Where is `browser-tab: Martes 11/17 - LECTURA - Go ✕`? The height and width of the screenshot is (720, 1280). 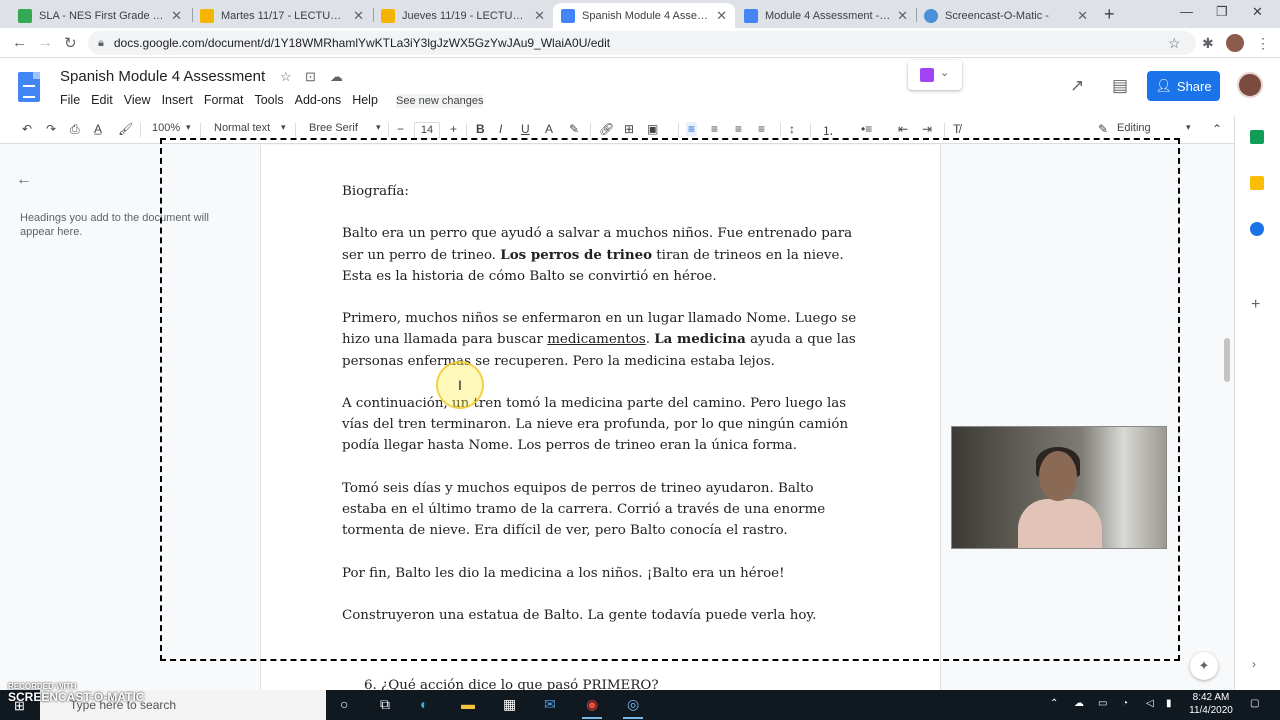
browser-tab: Martes 11/17 - LECTURA - Go ✕ is located at coordinates (282, 15).